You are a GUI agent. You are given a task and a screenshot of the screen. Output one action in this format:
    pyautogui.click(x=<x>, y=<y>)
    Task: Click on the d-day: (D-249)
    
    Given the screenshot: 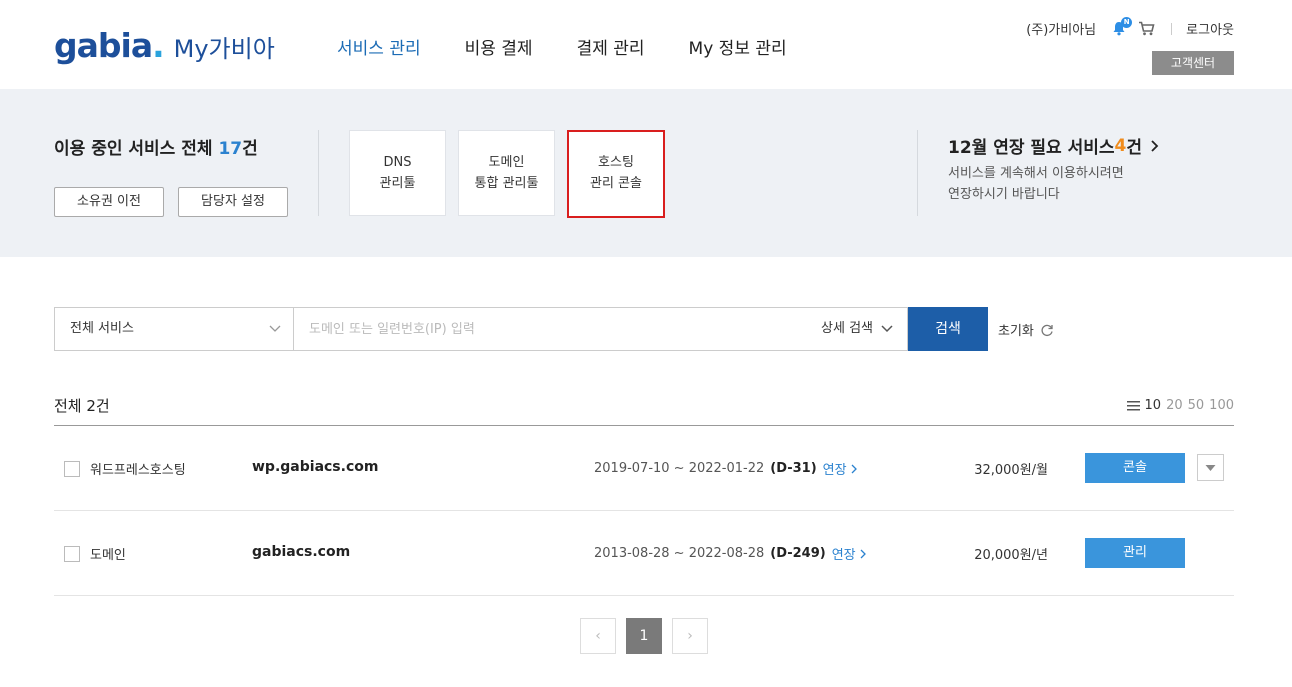 What is the action you would take?
    pyautogui.click(x=798, y=553)
    